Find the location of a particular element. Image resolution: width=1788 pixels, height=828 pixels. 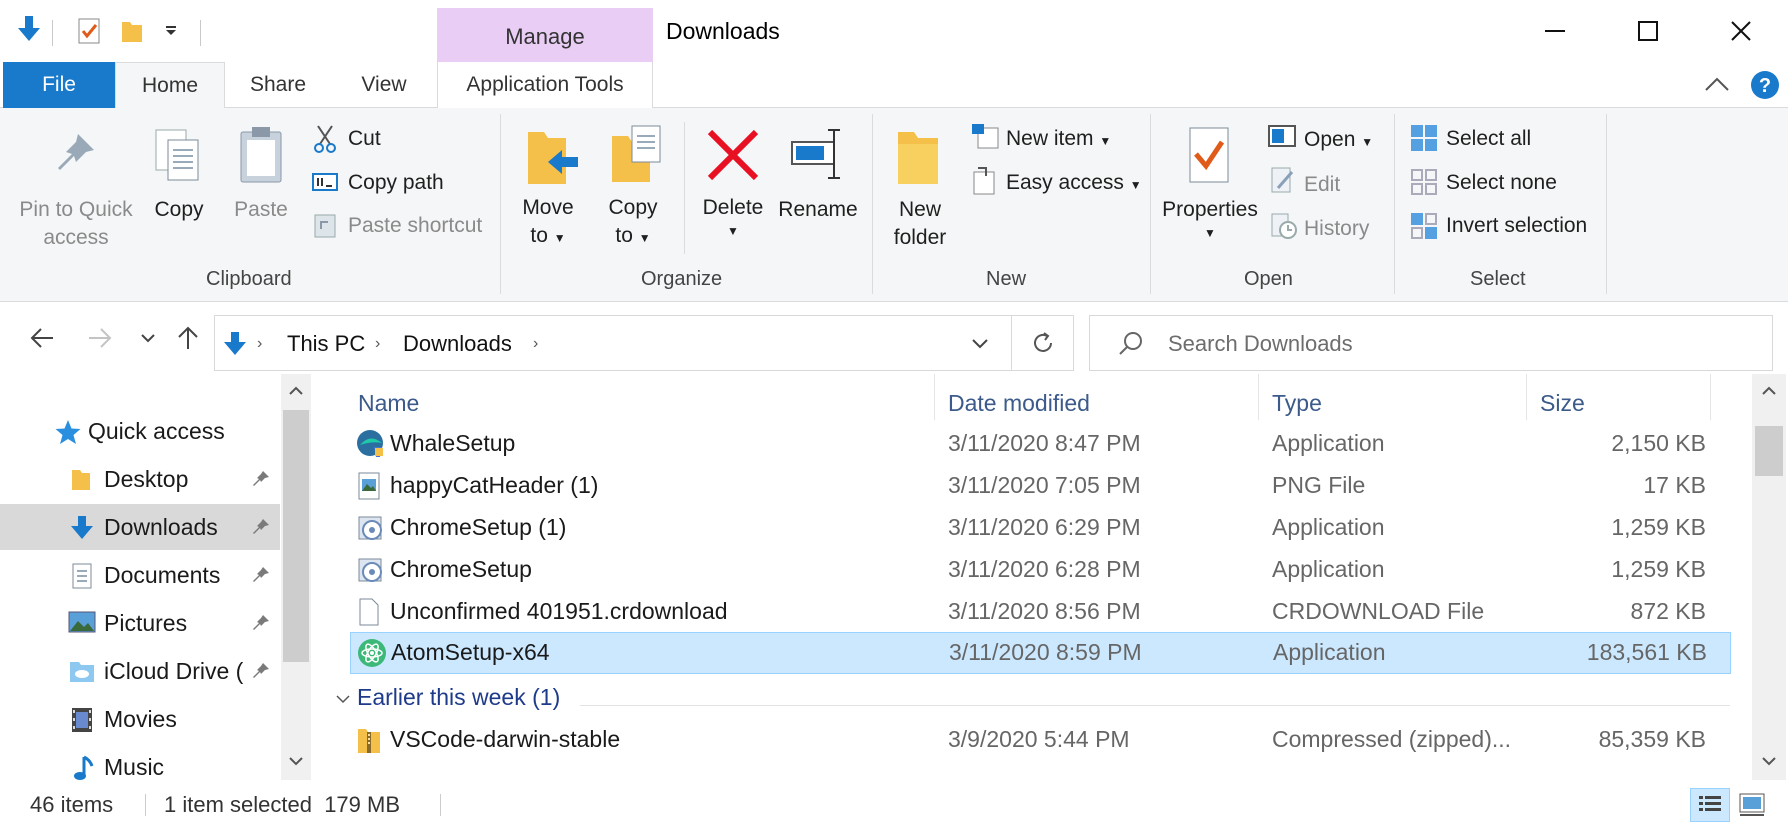

properties-checkmark-icon is located at coordinates (90, 30).